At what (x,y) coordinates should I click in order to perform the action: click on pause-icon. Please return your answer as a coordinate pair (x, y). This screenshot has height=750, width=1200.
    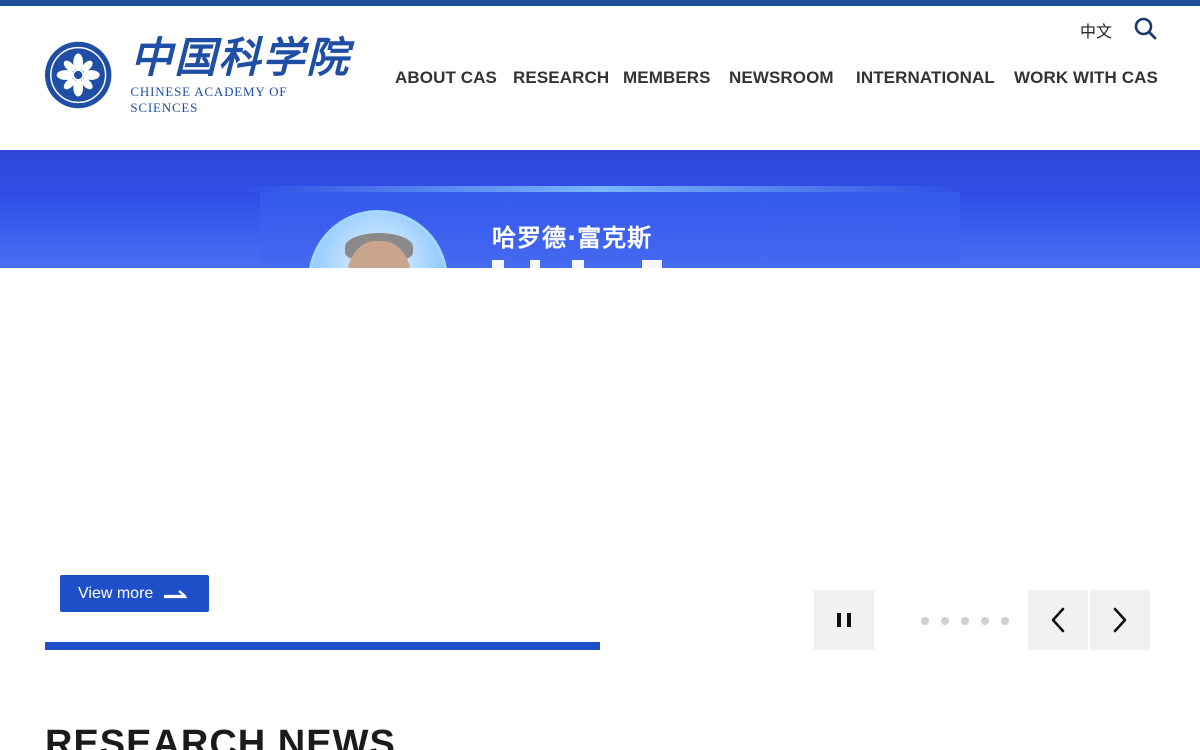
    Looking at the image, I should click on (844, 620).